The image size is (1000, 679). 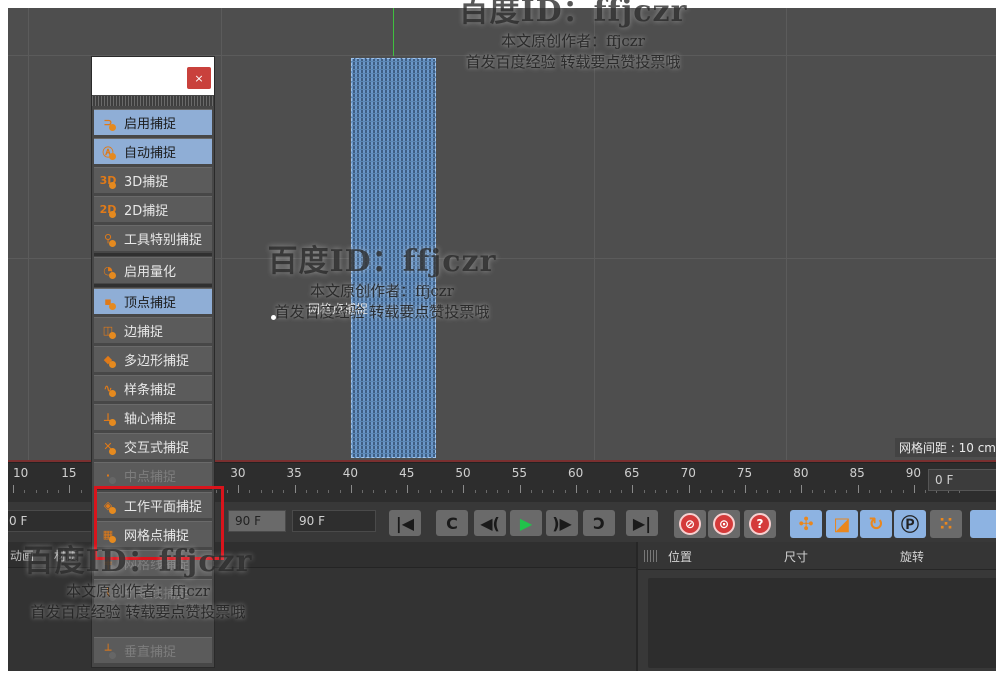 I want to click on snap-2d-icon: 2D, so click(x=108, y=210).